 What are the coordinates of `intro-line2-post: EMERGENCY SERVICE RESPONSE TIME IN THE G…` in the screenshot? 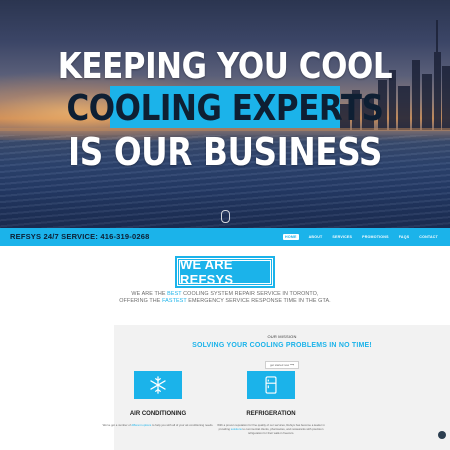 It's located at (258, 301).